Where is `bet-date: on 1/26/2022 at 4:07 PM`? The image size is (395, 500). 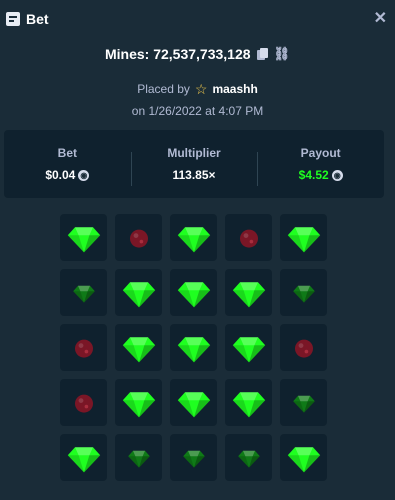 bet-date: on 1/26/2022 at 4:07 PM is located at coordinates (197, 111).